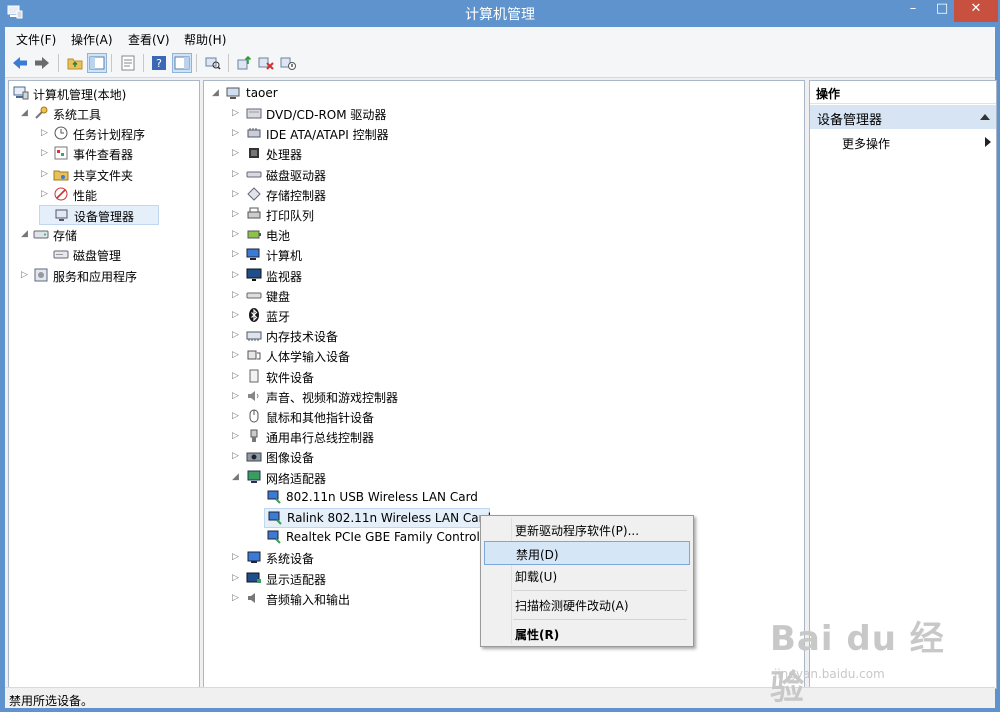 This screenshot has height=712, width=1000. Describe the element at coordinates (20, 63) in the screenshot. I see `back-icon` at that location.